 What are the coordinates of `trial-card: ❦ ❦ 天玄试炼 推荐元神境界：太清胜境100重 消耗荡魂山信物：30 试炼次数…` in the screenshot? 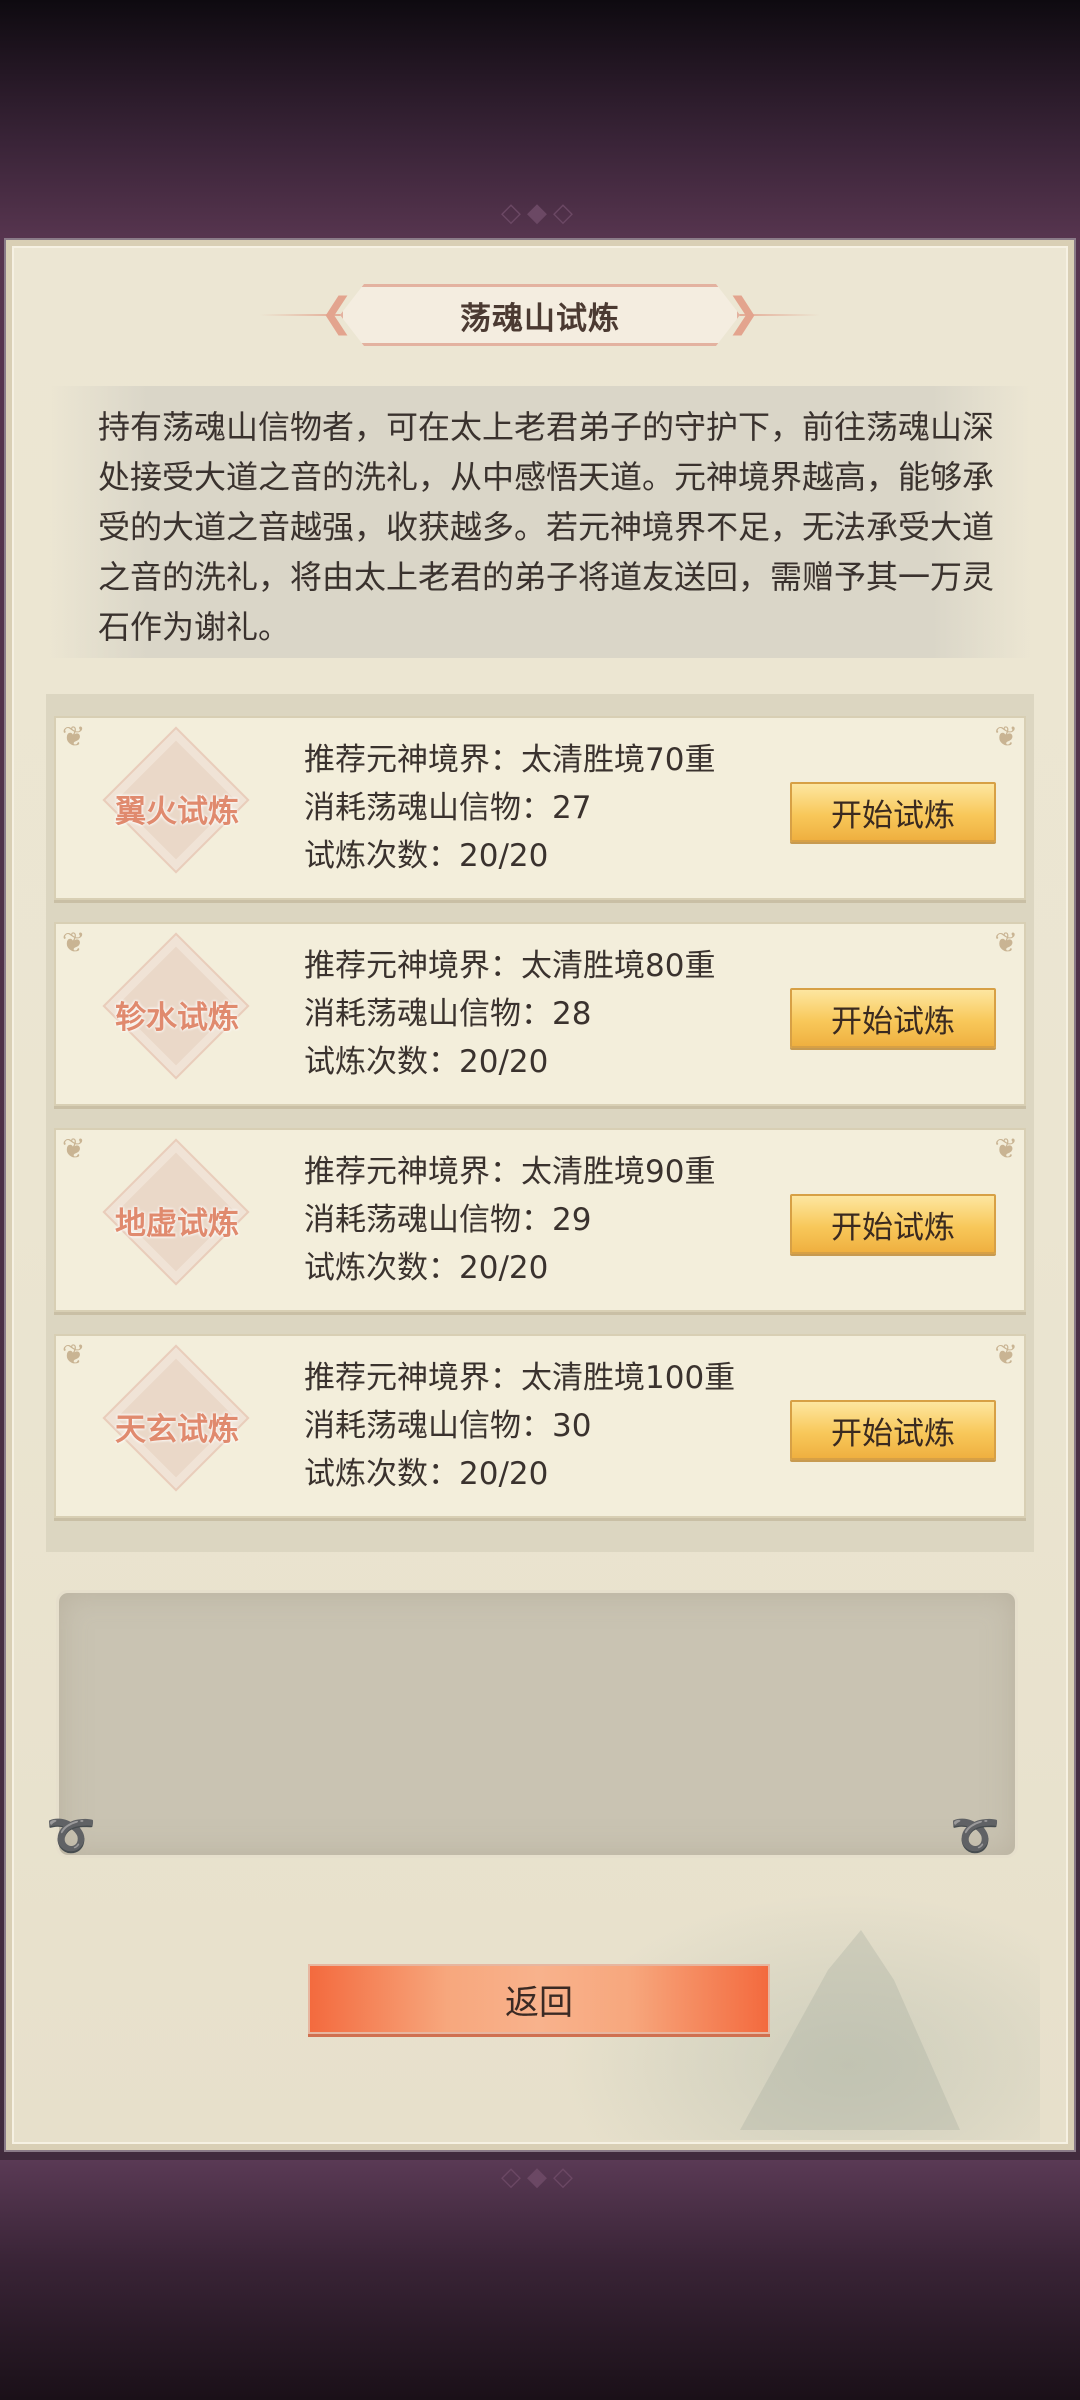 It's located at (540, 1426).